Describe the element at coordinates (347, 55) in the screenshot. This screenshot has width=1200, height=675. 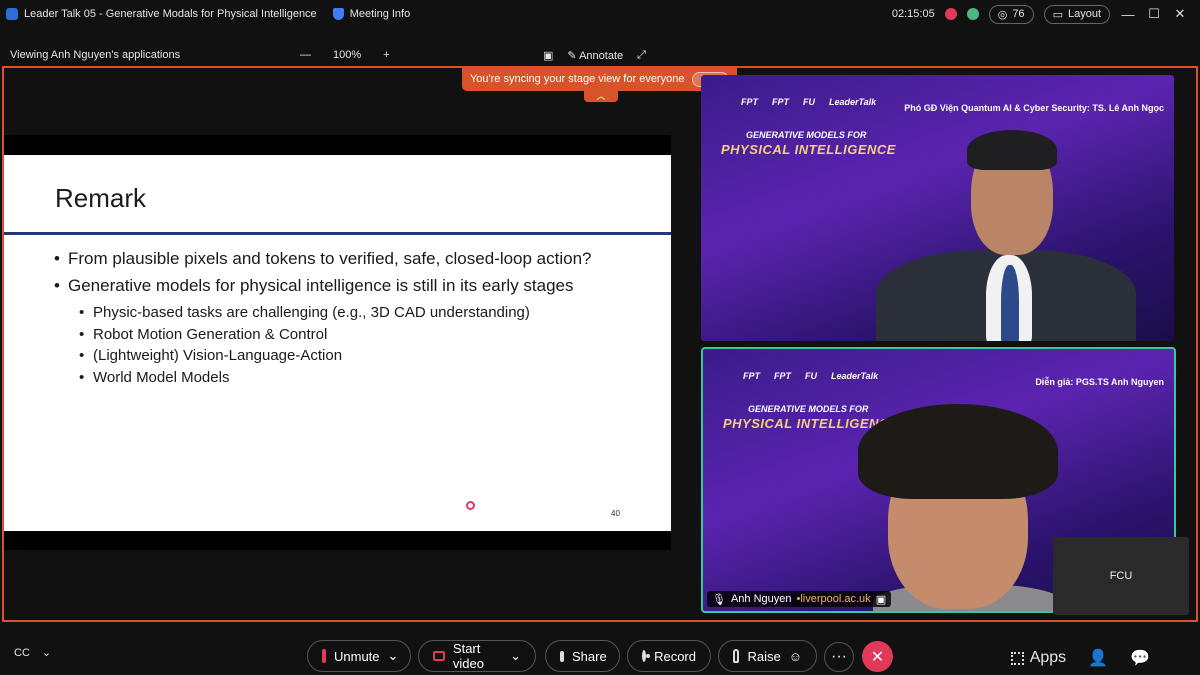
I see `zoom-level: 100%` at that location.